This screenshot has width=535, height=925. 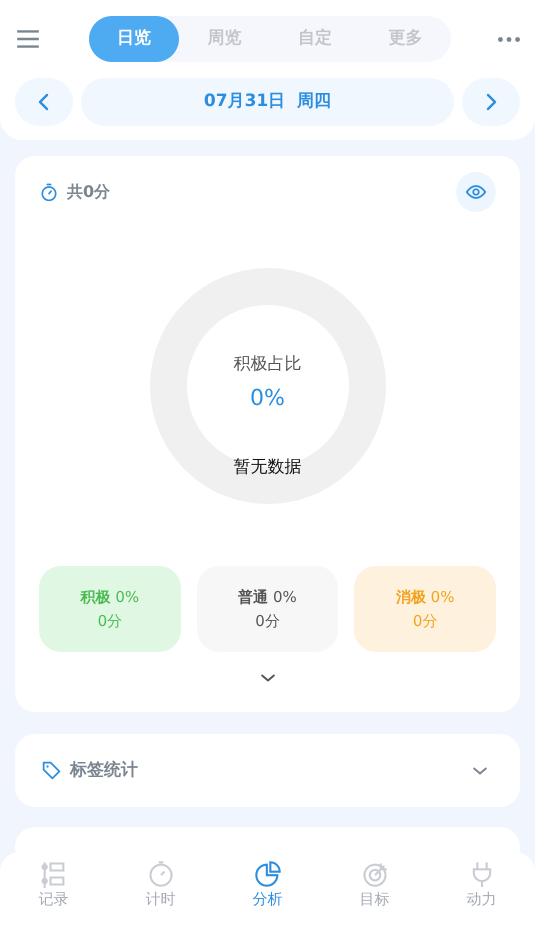 I want to click on visibility-button, so click(x=476, y=192).